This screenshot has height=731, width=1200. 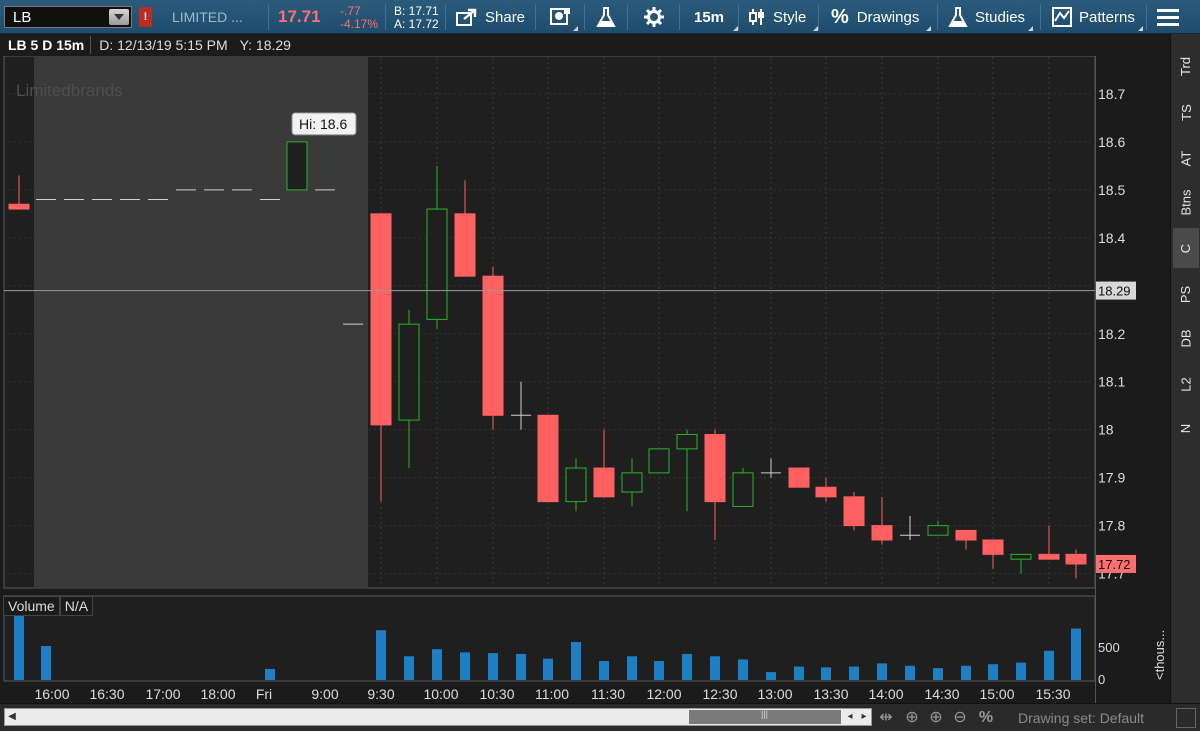 What do you see at coordinates (440, 694) in the screenshot?
I see `x-tick-label: 10:00` at bounding box center [440, 694].